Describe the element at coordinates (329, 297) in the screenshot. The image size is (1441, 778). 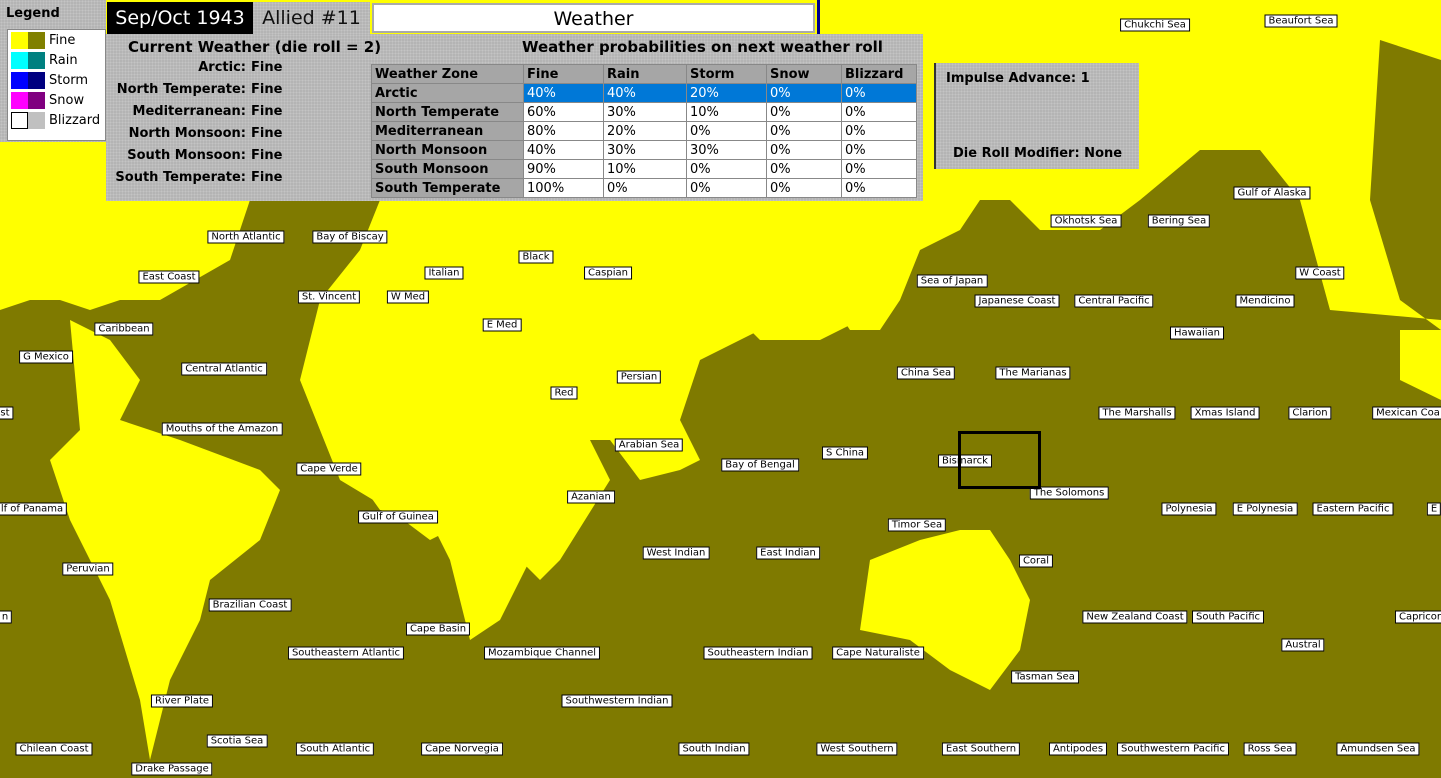
I see `sea-zone-label: St. Vincent` at that location.